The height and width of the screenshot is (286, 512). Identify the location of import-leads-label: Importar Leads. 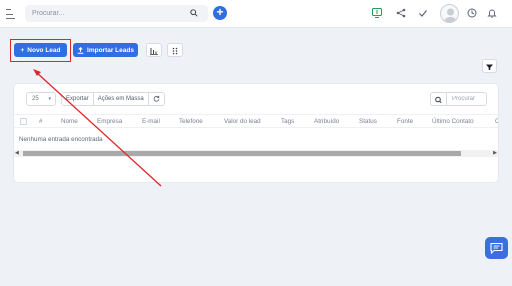
(110, 50).